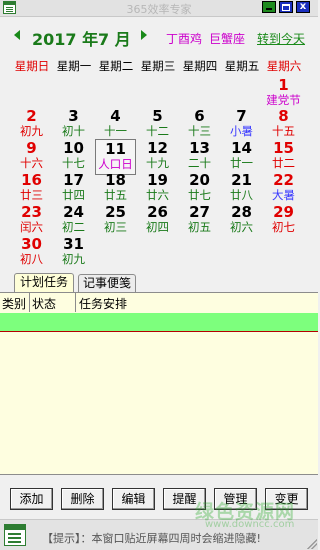 This screenshot has height=550, width=320. I want to click on lunar-date: 十三, so click(199, 131).